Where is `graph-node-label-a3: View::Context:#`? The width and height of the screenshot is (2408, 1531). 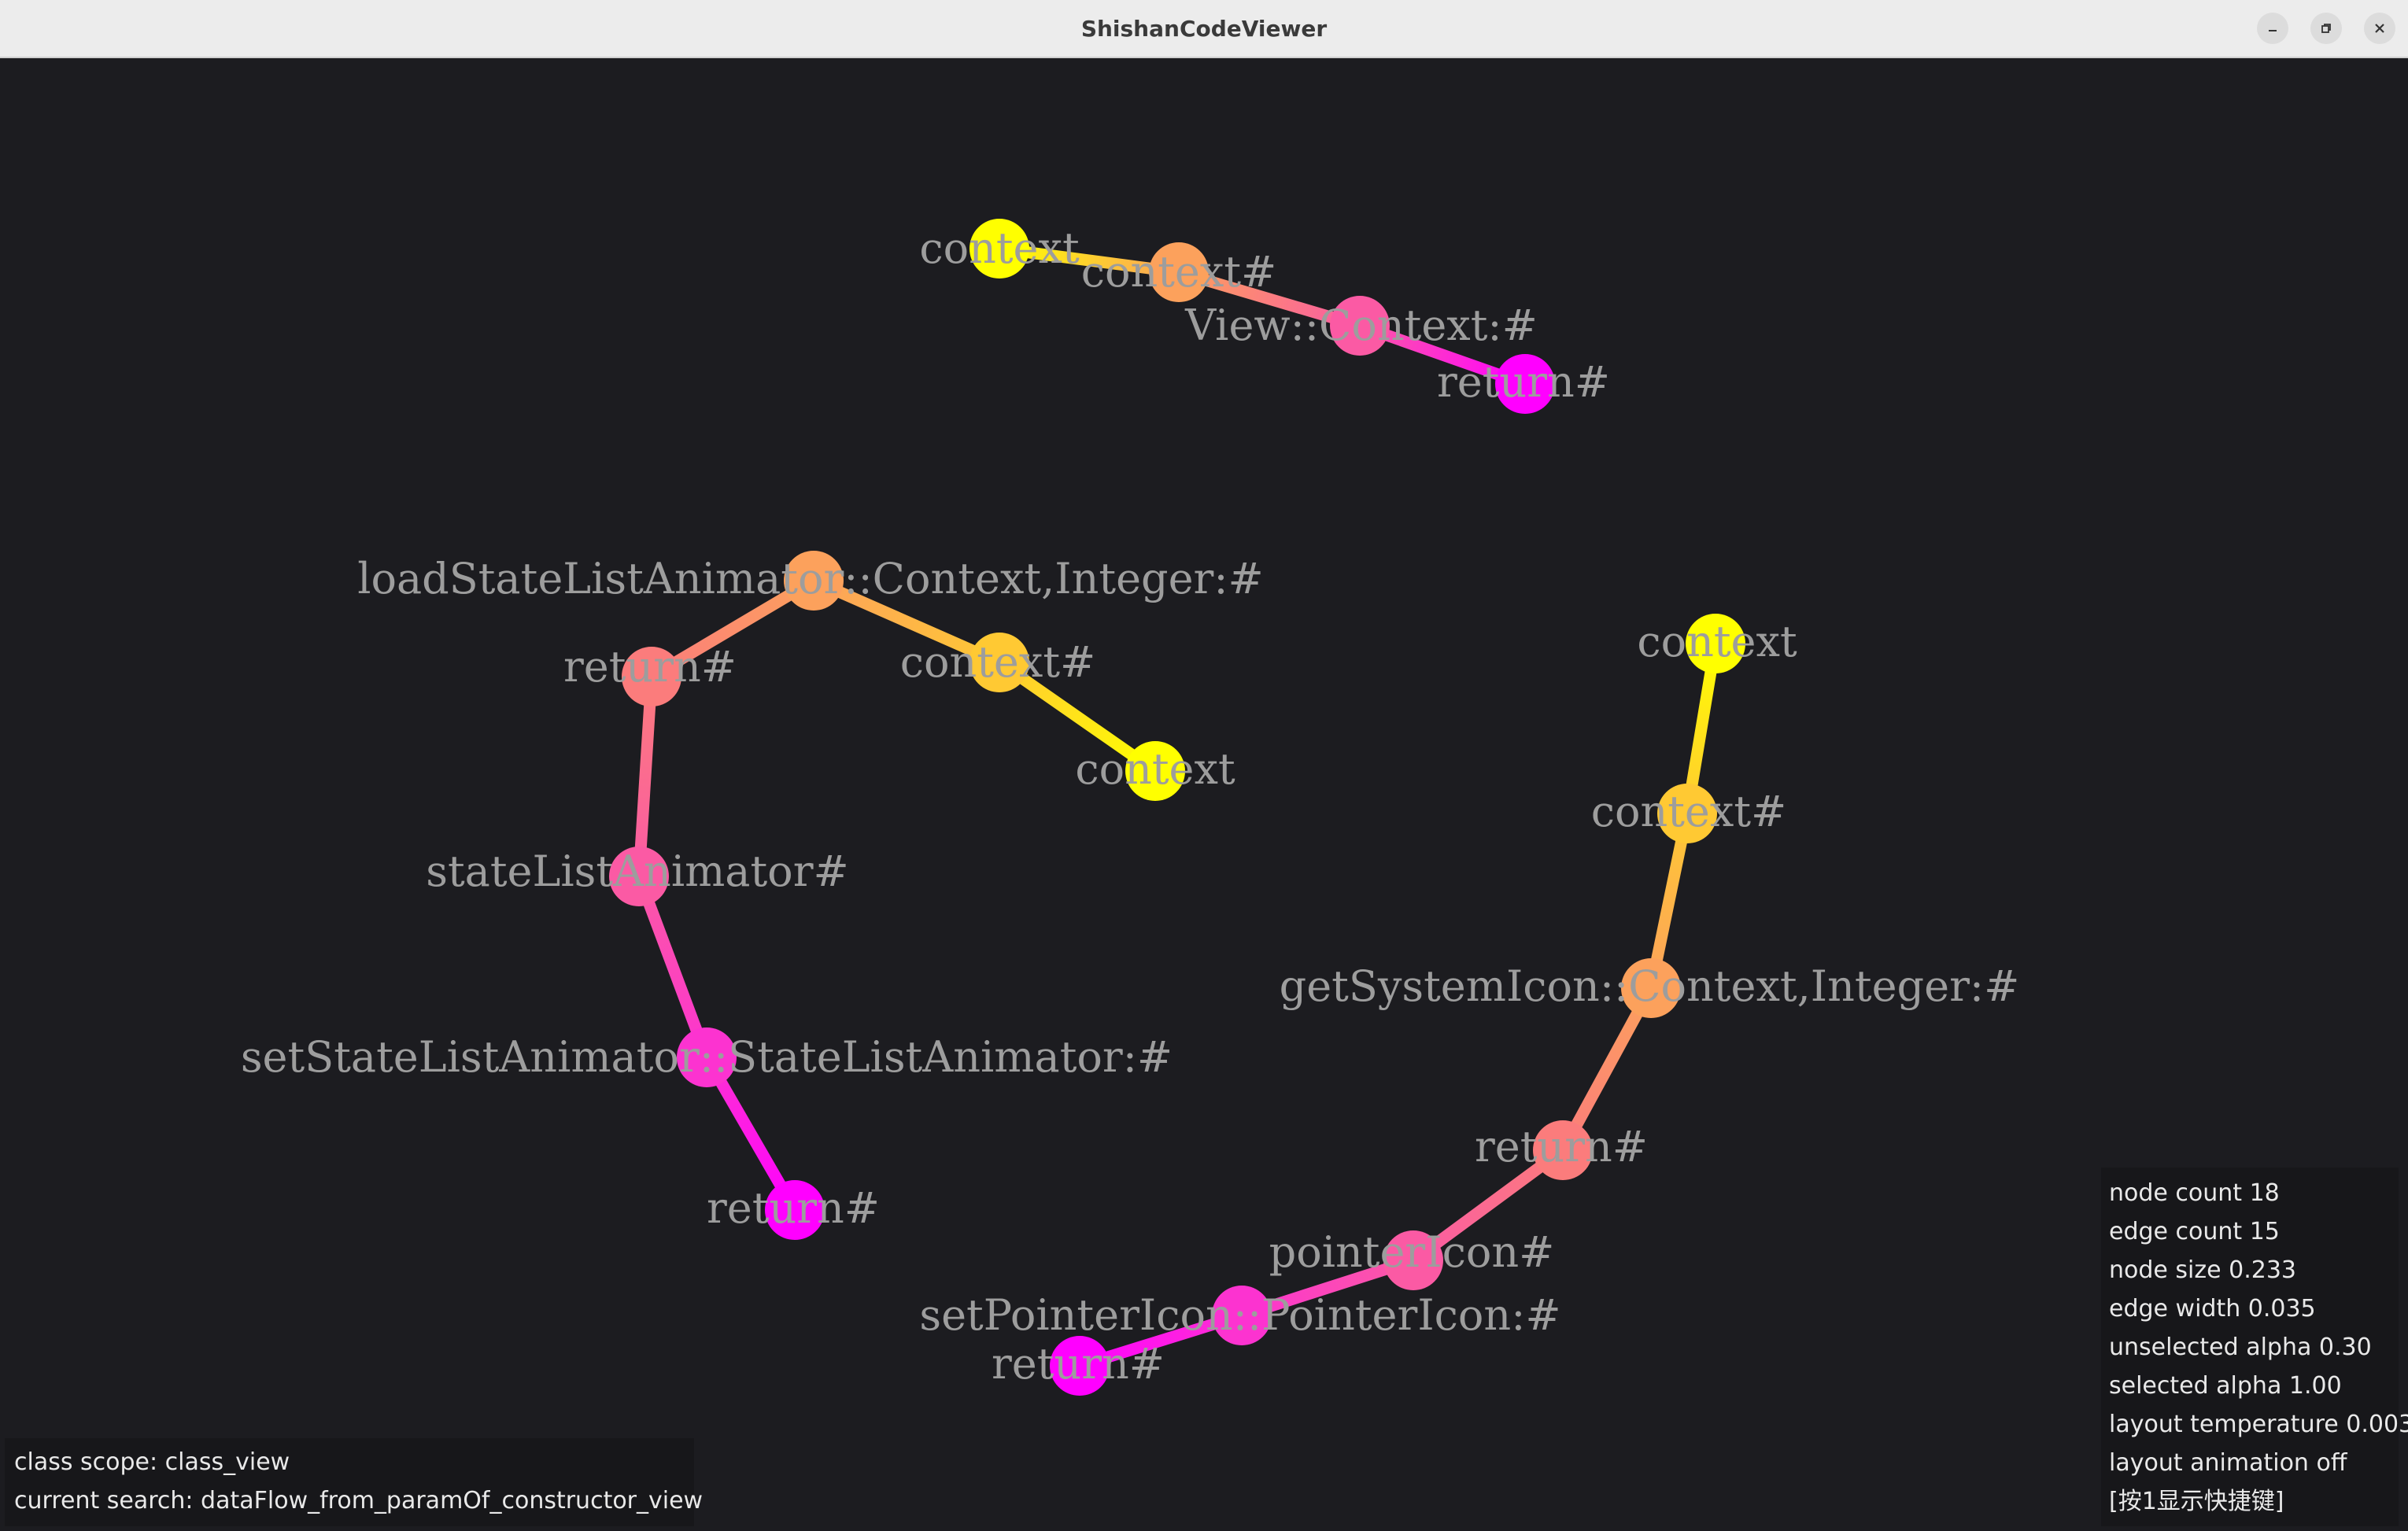 graph-node-label-a3: View::Context:# is located at coordinates (1361, 325).